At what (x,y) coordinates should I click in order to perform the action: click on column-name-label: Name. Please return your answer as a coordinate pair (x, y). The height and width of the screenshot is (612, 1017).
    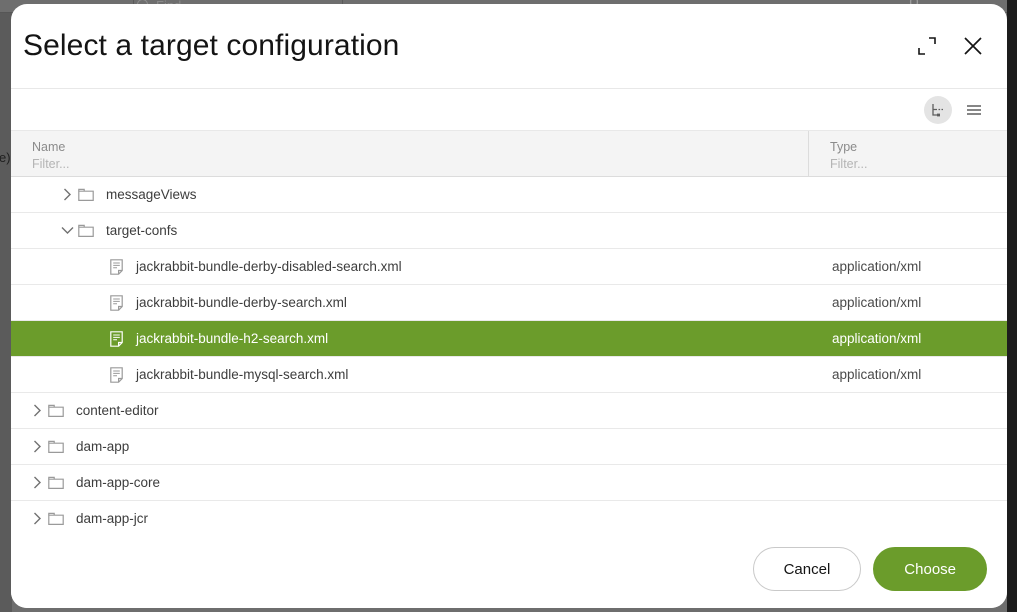
    Looking at the image, I should click on (49, 147).